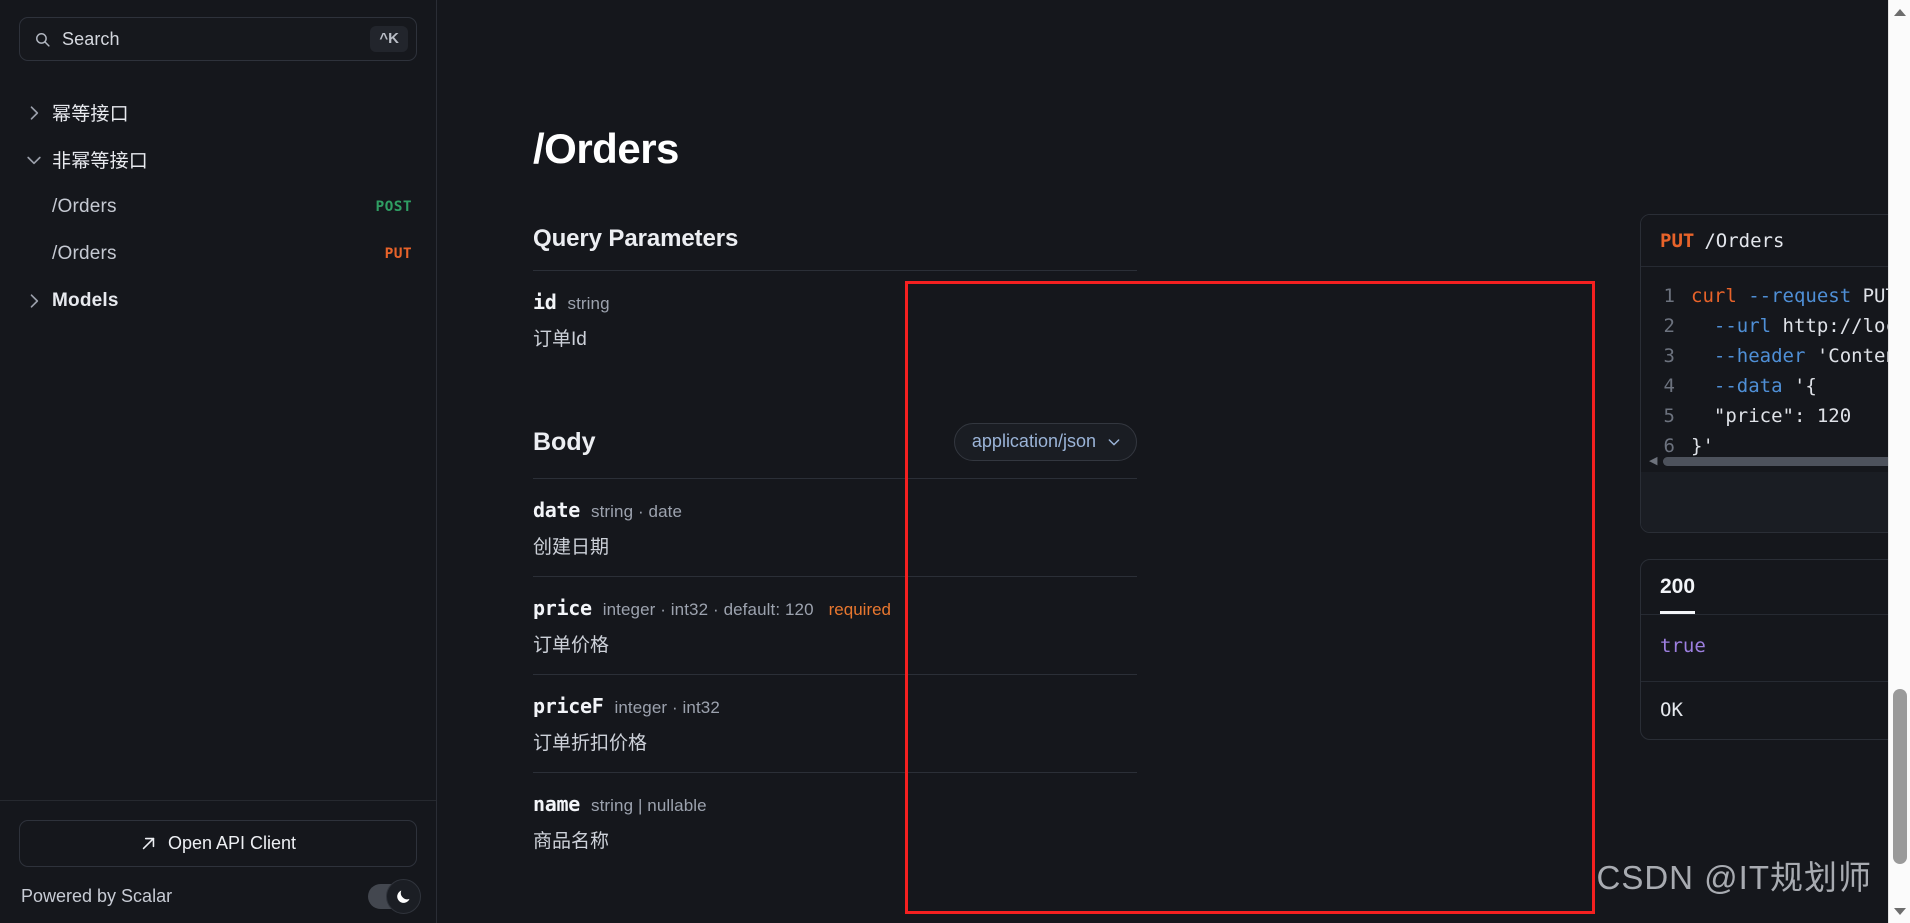  I want to click on parameter-description: 创建日期, so click(571, 547).